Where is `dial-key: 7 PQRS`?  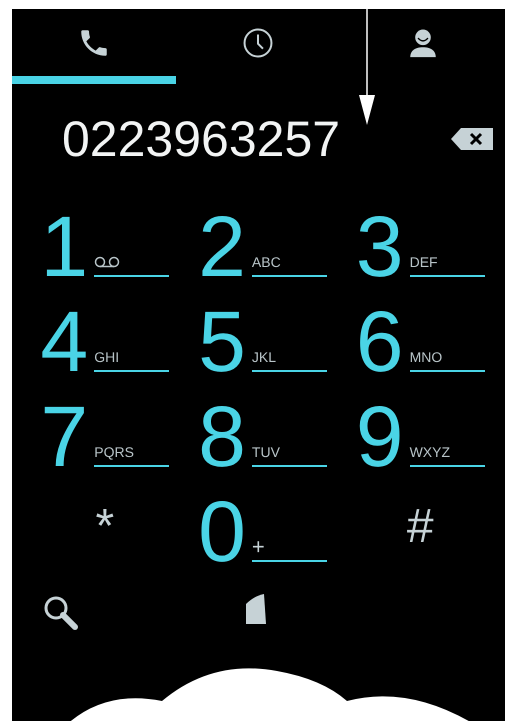
dial-key: 7 PQRS is located at coordinates (105, 431).